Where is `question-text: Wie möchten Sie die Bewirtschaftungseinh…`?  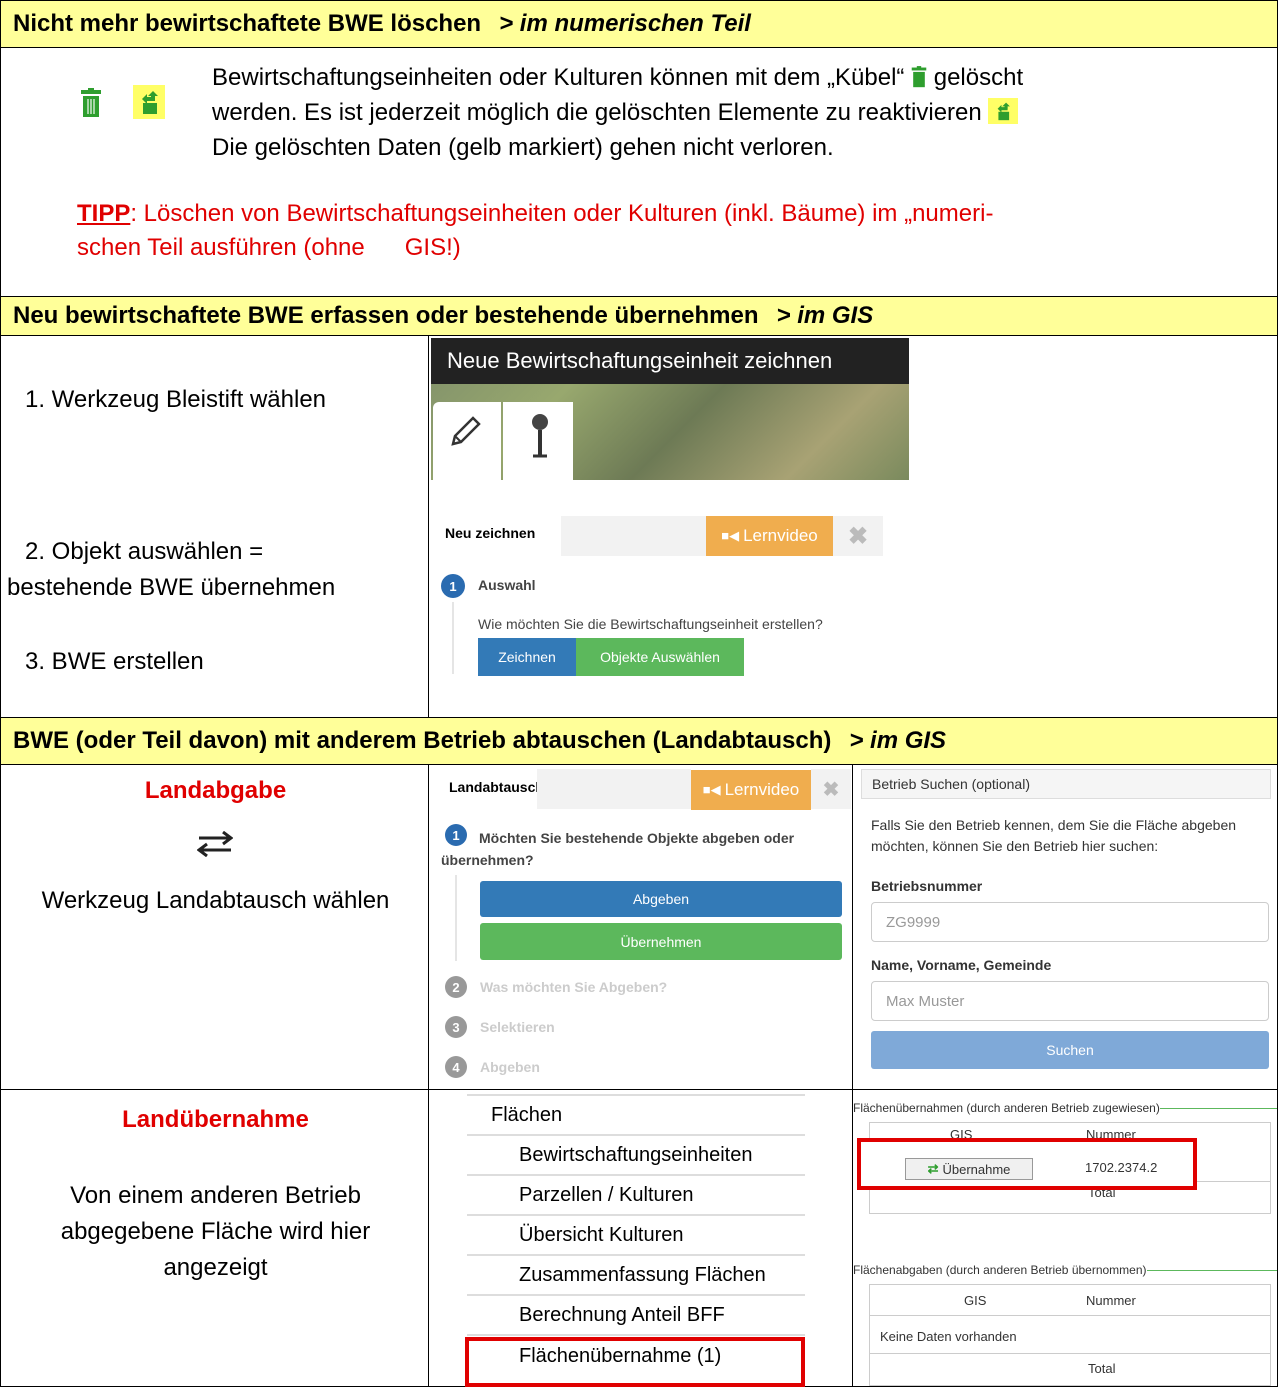 question-text: Wie möchten Sie die Bewirtschaftungseinh… is located at coordinates (650, 624).